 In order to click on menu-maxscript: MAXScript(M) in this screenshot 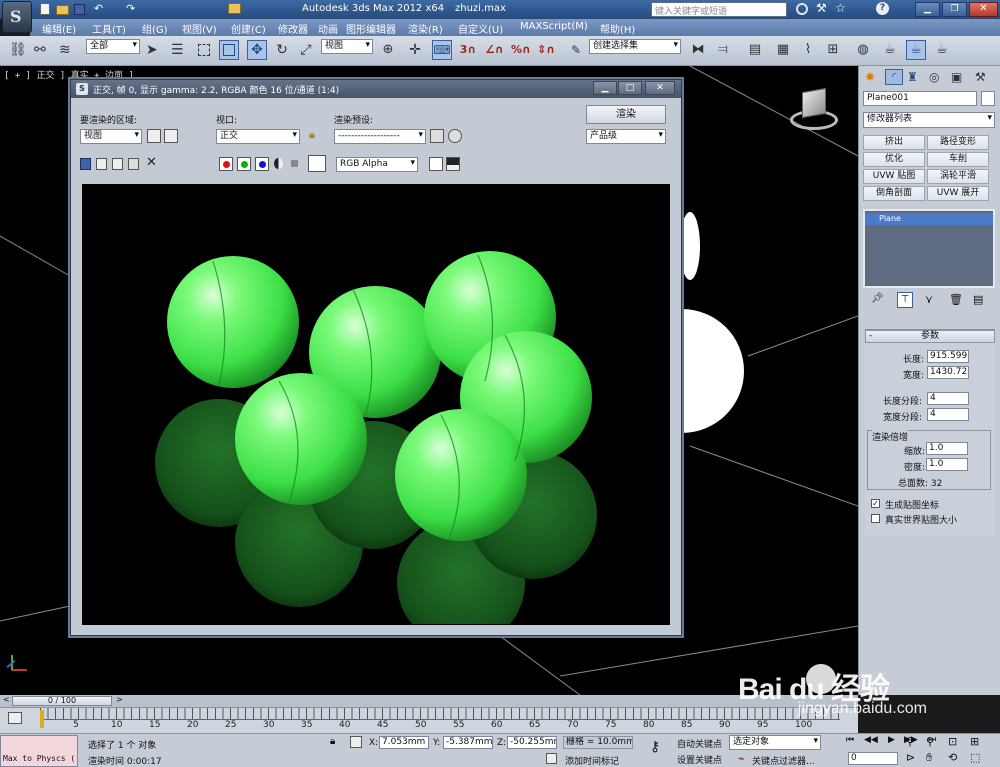, I will do `click(554, 26)`.